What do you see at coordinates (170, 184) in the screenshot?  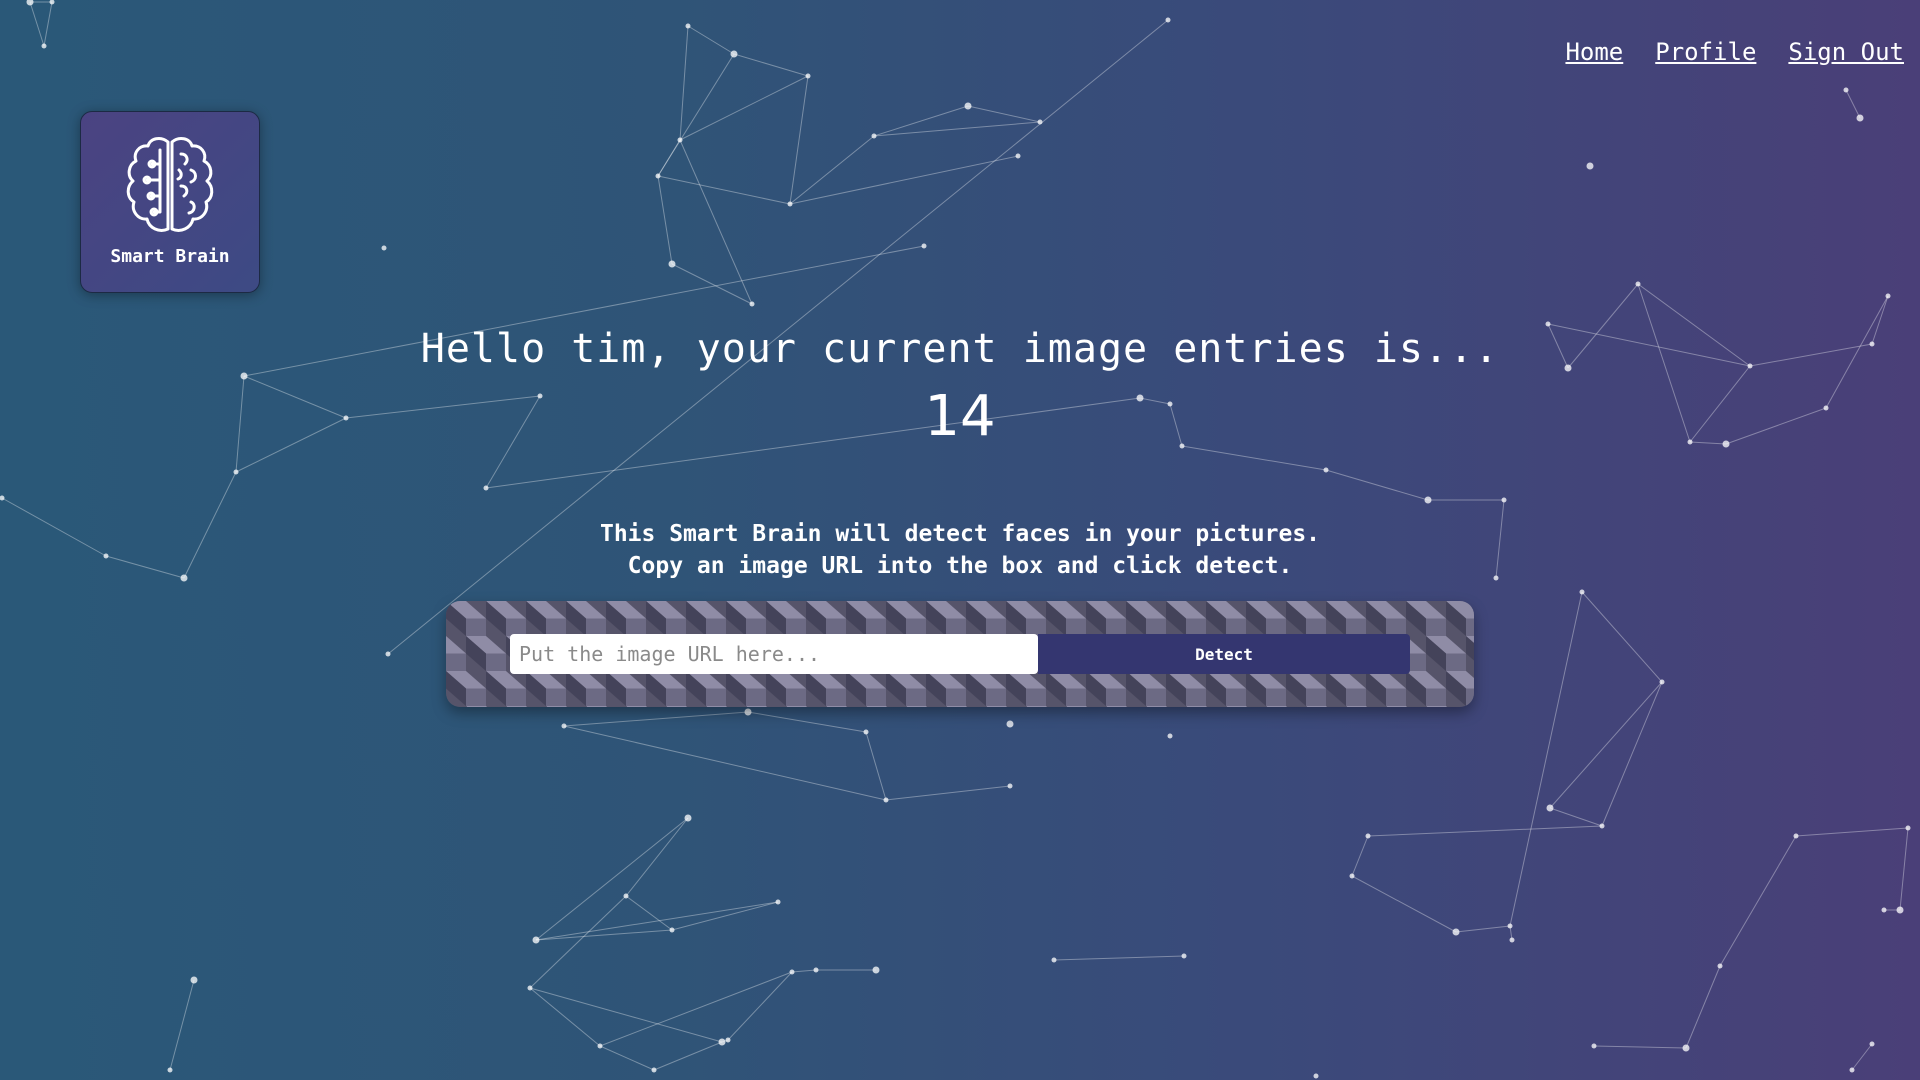 I see `brain-circuit-icon` at bounding box center [170, 184].